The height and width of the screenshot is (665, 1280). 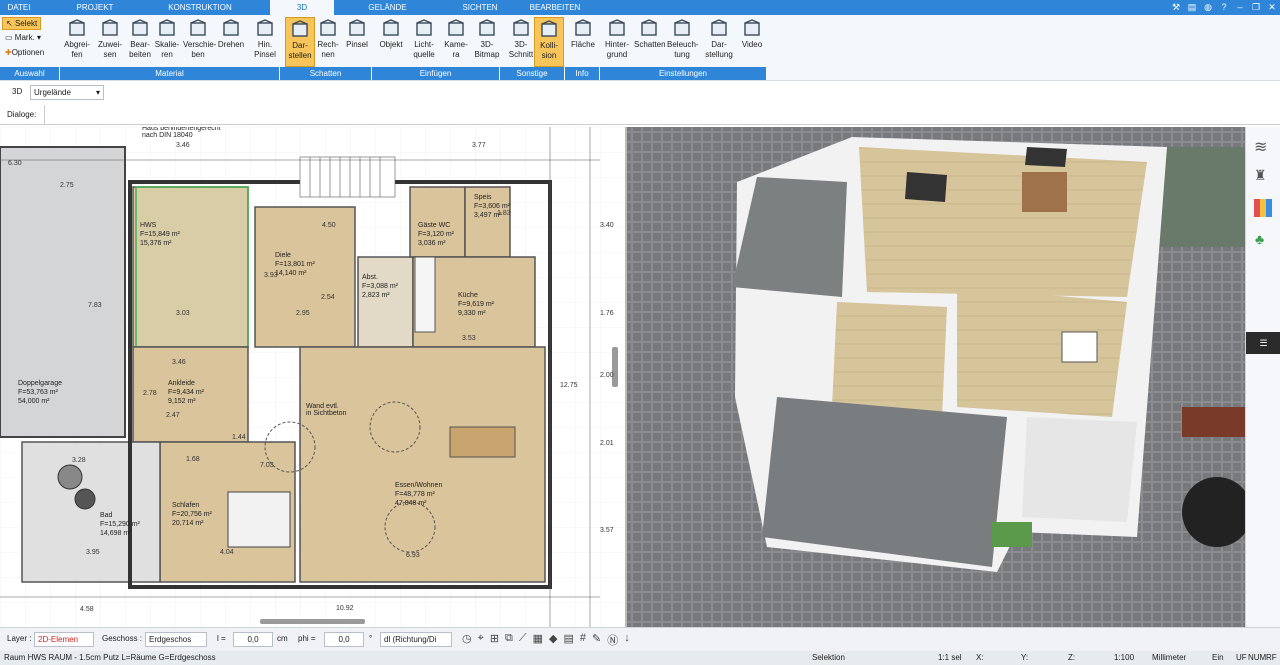 What do you see at coordinates (64, 639) in the screenshot?
I see `layer-dropdown: 2D-Elemen` at bounding box center [64, 639].